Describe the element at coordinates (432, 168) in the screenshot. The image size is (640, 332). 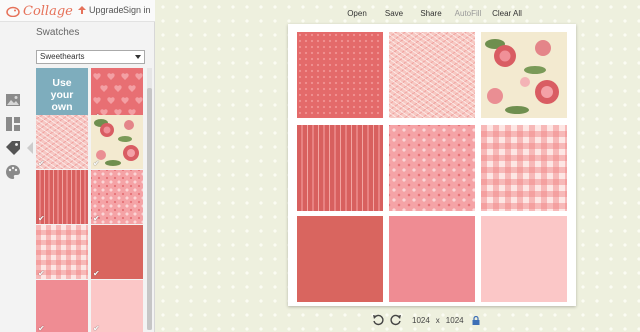
I see `collage-cell-dots` at that location.